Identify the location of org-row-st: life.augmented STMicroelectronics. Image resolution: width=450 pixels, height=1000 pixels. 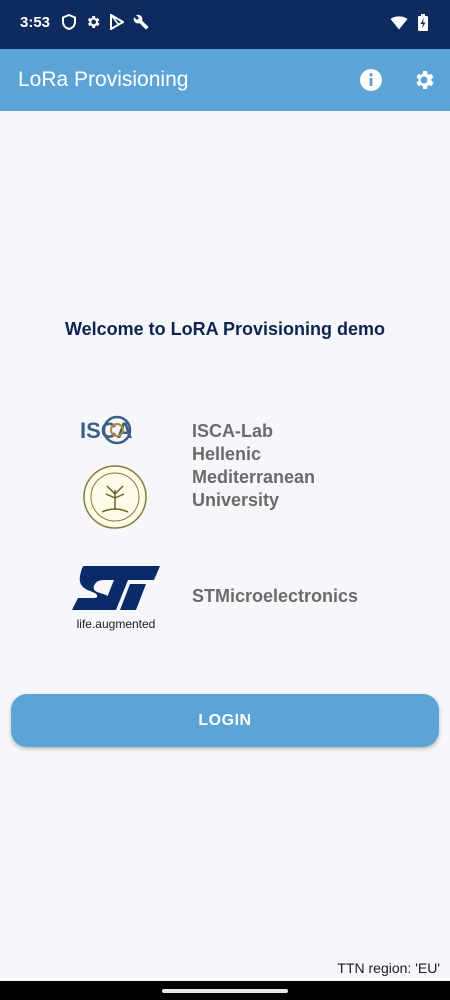
(225, 595).